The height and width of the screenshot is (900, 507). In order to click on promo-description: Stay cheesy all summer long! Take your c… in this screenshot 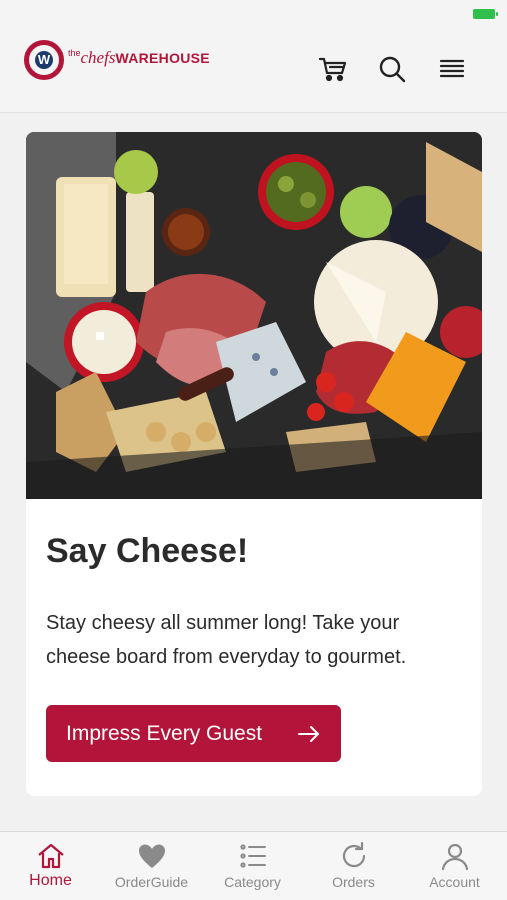, I will do `click(226, 640)`.